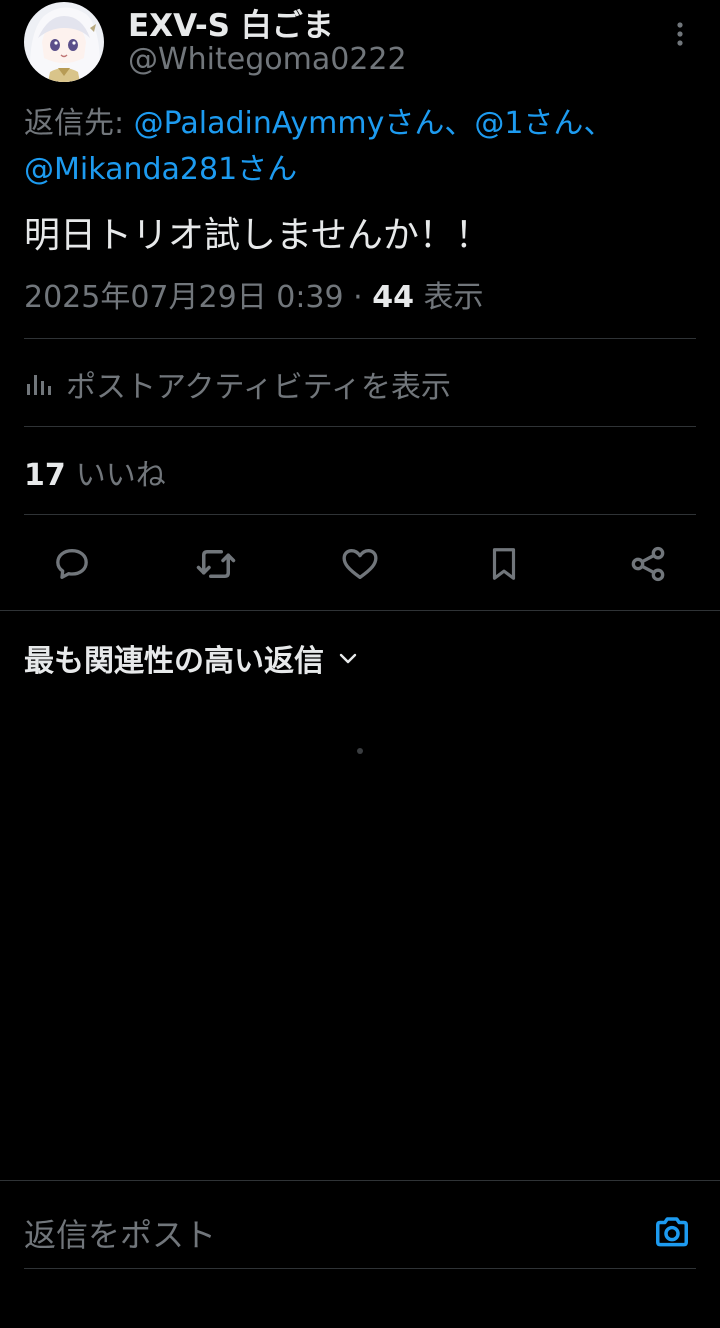 Image resolution: width=720 pixels, height=1328 pixels. I want to click on reply-icon, so click(72, 564).